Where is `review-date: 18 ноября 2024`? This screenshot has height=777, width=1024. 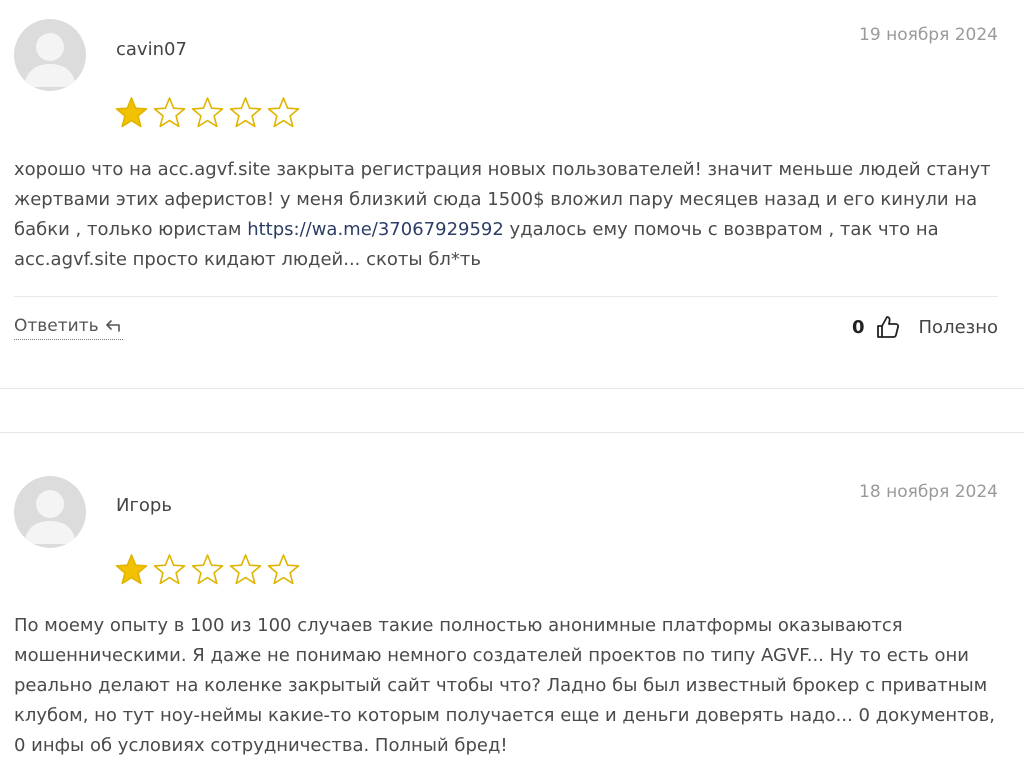 review-date: 18 ноября 2024 is located at coordinates (928, 492).